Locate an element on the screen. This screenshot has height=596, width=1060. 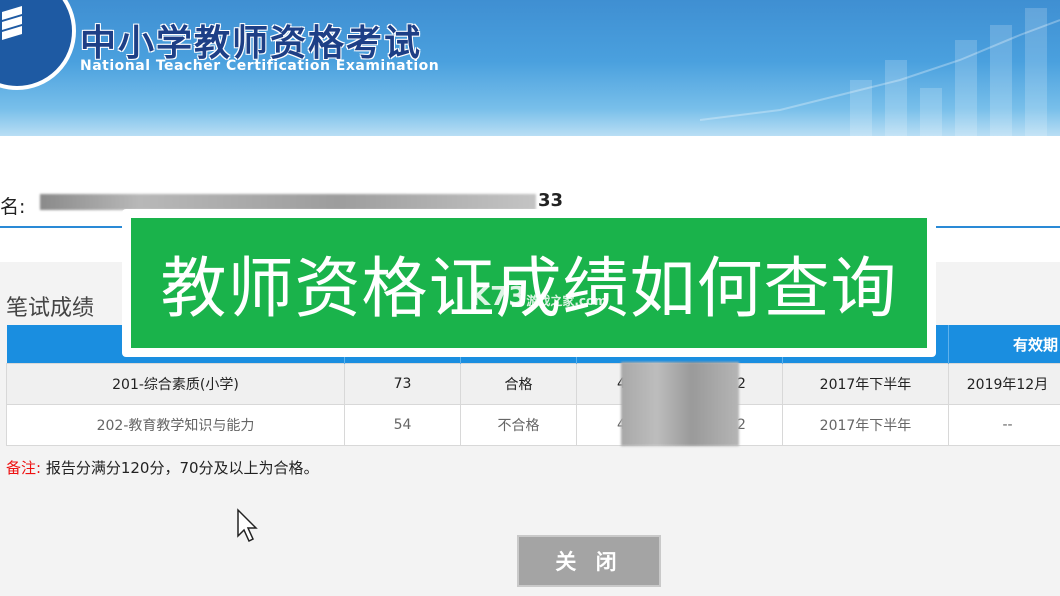
table-row: 201-综合素质(小学) 73 合格 4 2 2017年下半年 2019年12月 is located at coordinates (533, 404).